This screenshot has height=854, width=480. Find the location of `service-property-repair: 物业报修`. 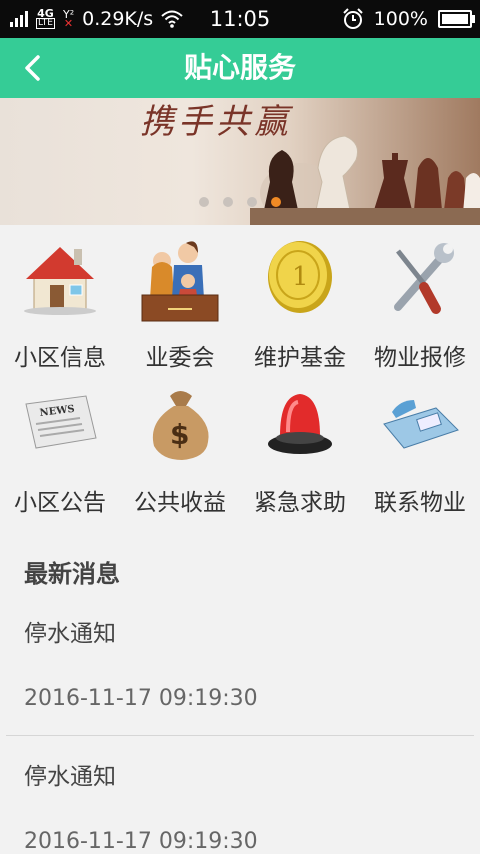

service-property-repair: 物业报修 is located at coordinates (420, 309).